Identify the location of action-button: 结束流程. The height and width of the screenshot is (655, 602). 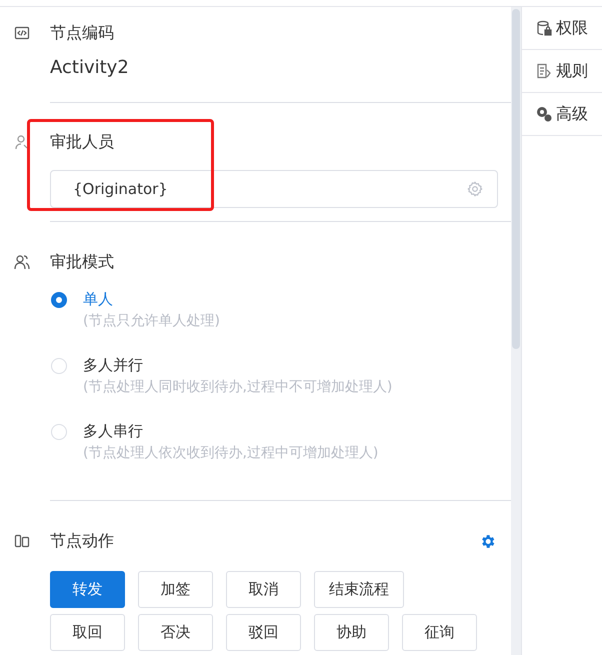
(359, 589).